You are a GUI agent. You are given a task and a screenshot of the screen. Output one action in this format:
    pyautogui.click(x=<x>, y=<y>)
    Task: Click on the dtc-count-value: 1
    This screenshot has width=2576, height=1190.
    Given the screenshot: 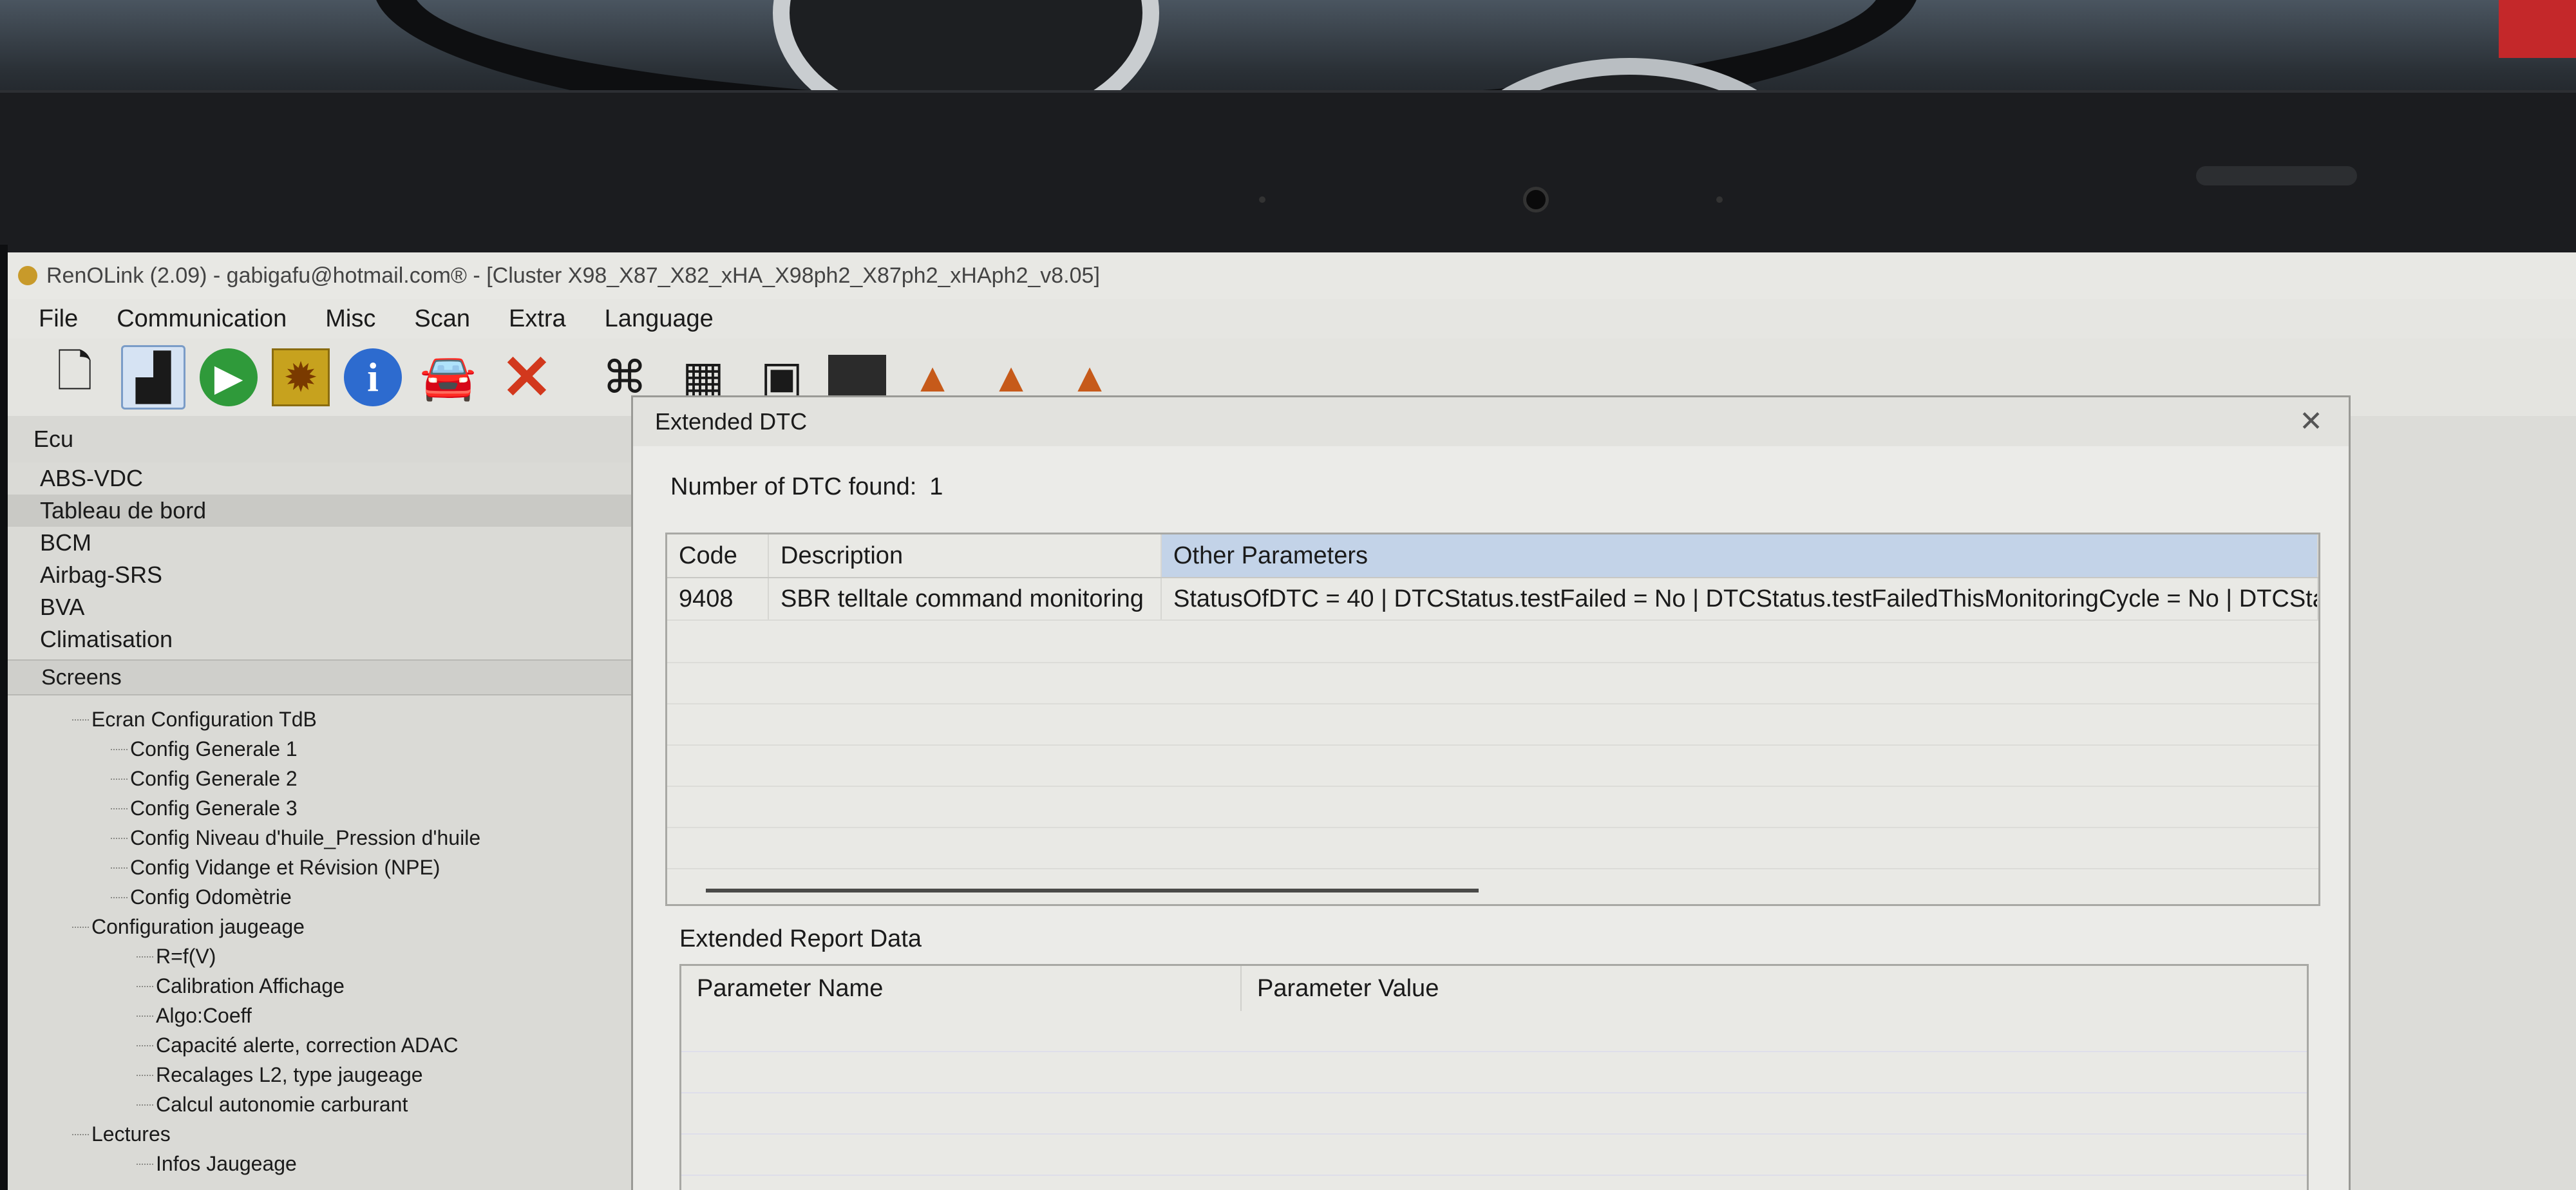 What is the action you would take?
    pyautogui.click(x=936, y=486)
    